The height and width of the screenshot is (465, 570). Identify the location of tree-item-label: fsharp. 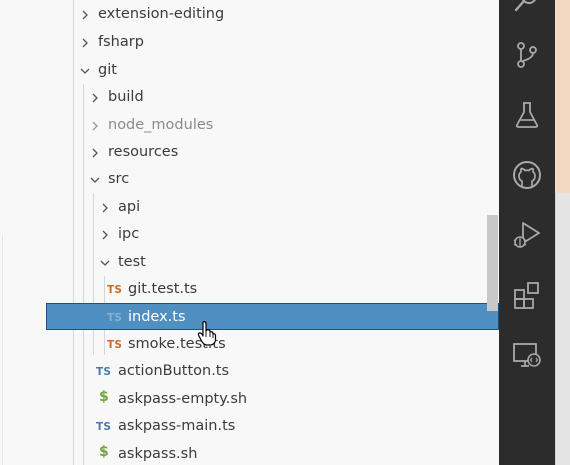
(121, 42).